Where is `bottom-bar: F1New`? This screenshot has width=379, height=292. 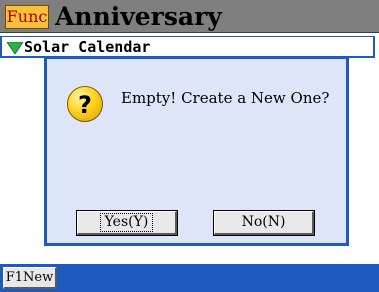 bottom-bar: F1New is located at coordinates (189, 278).